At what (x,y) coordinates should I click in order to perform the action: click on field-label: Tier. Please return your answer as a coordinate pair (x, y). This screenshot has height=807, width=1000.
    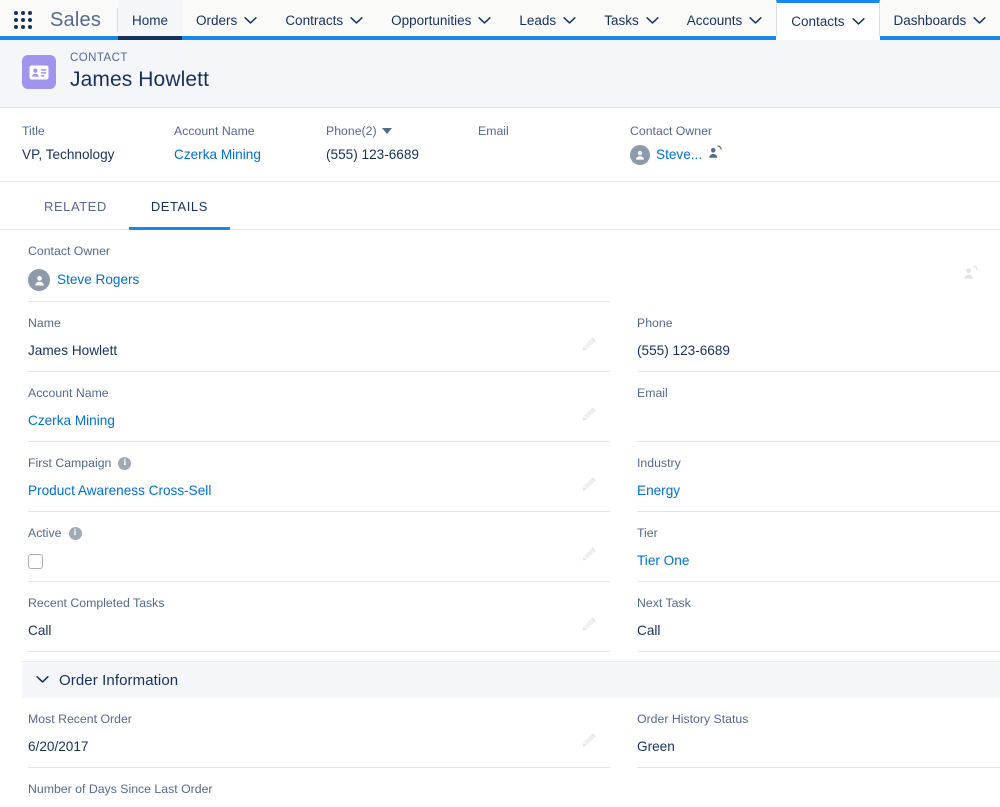
    Looking at the image, I should click on (818, 533).